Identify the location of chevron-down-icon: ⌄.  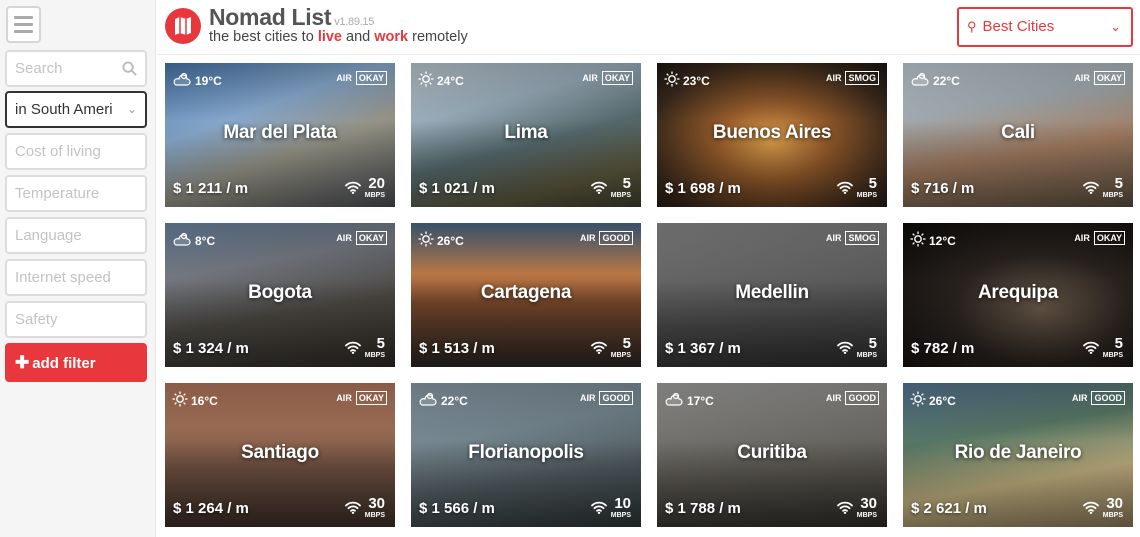
(1115, 26).